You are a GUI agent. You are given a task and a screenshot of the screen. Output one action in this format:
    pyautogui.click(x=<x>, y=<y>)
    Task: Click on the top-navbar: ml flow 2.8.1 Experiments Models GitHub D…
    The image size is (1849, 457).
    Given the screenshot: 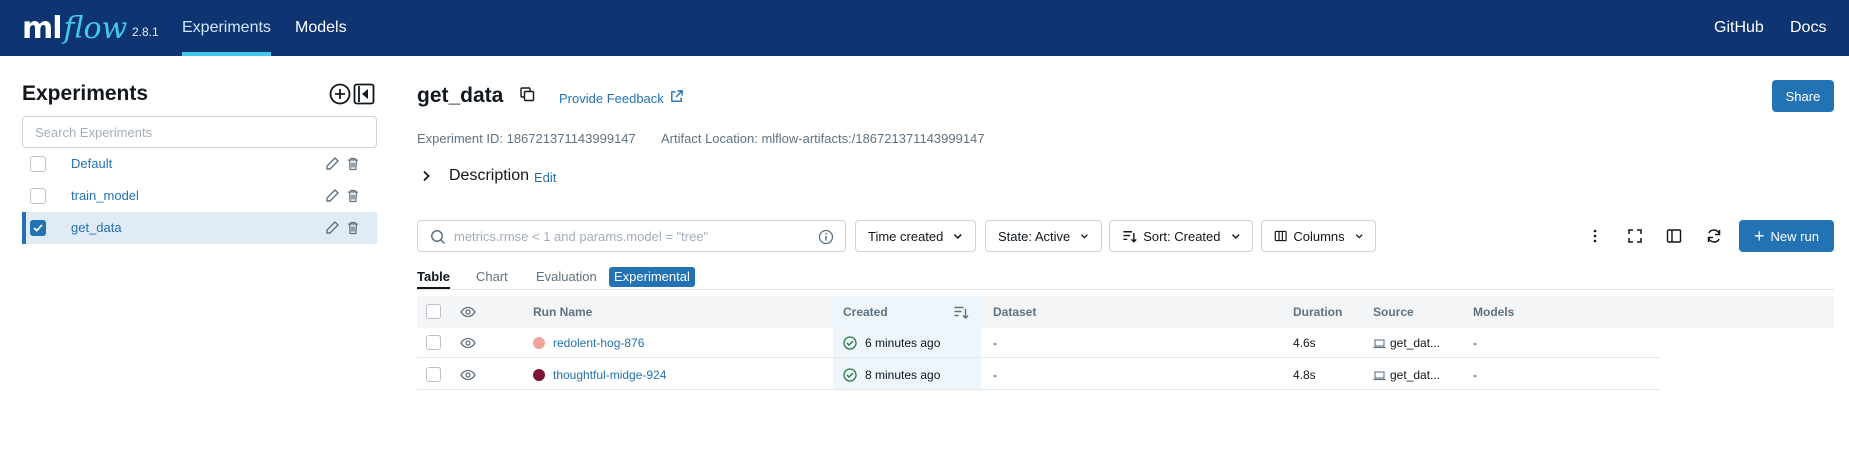 What is the action you would take?
    pyautogui.click(x=924, y=28)
    